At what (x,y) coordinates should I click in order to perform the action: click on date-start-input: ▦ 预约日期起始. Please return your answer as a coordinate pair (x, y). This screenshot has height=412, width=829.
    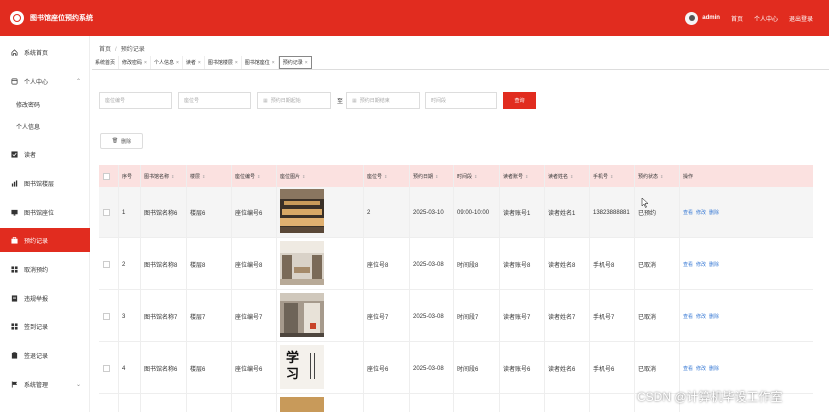
    Looking at the image, I should click on (294, 100).